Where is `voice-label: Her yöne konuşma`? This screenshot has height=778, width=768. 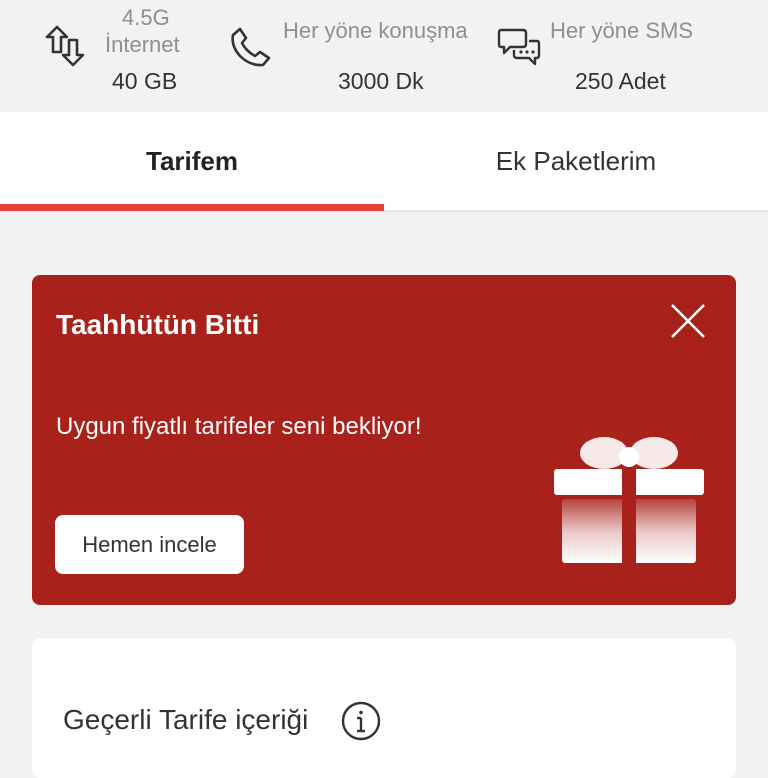
voice-label: Her yöne konuşma is located at coordinates (375, 30).